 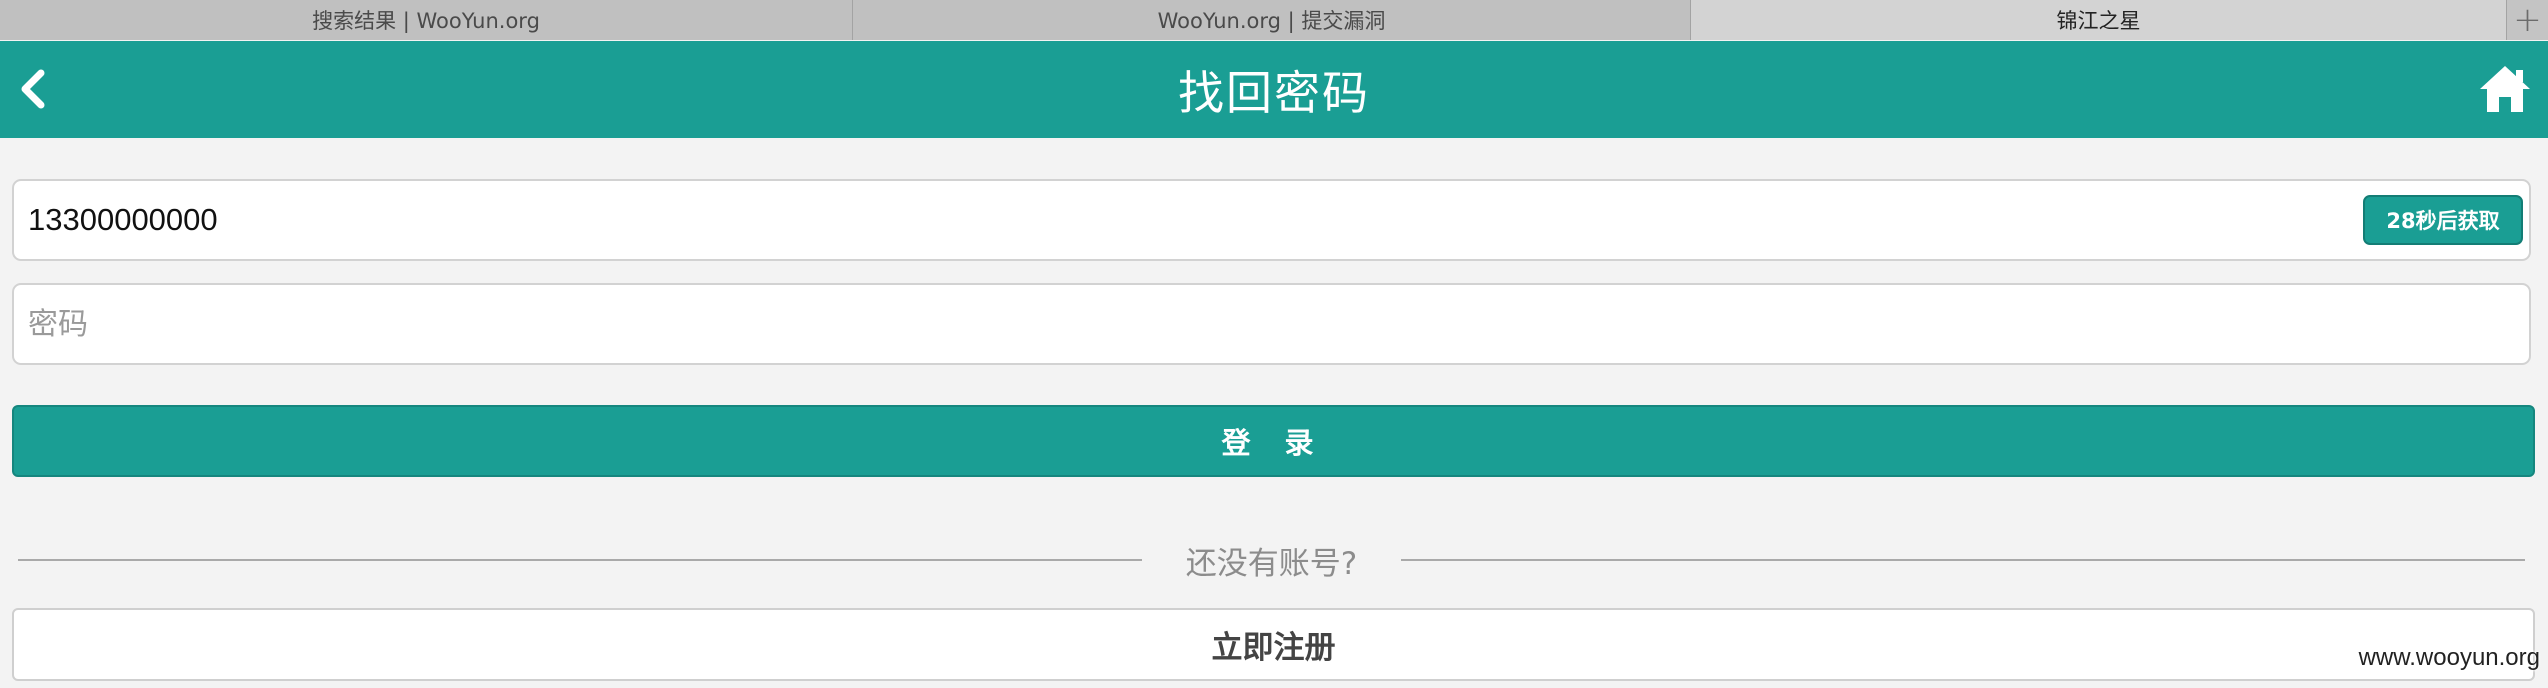 What do you see at coordinates (2443, 220) in the screenshot?
I see `get-code-button: 28秒后获取` at bounding box center [2443, 220].